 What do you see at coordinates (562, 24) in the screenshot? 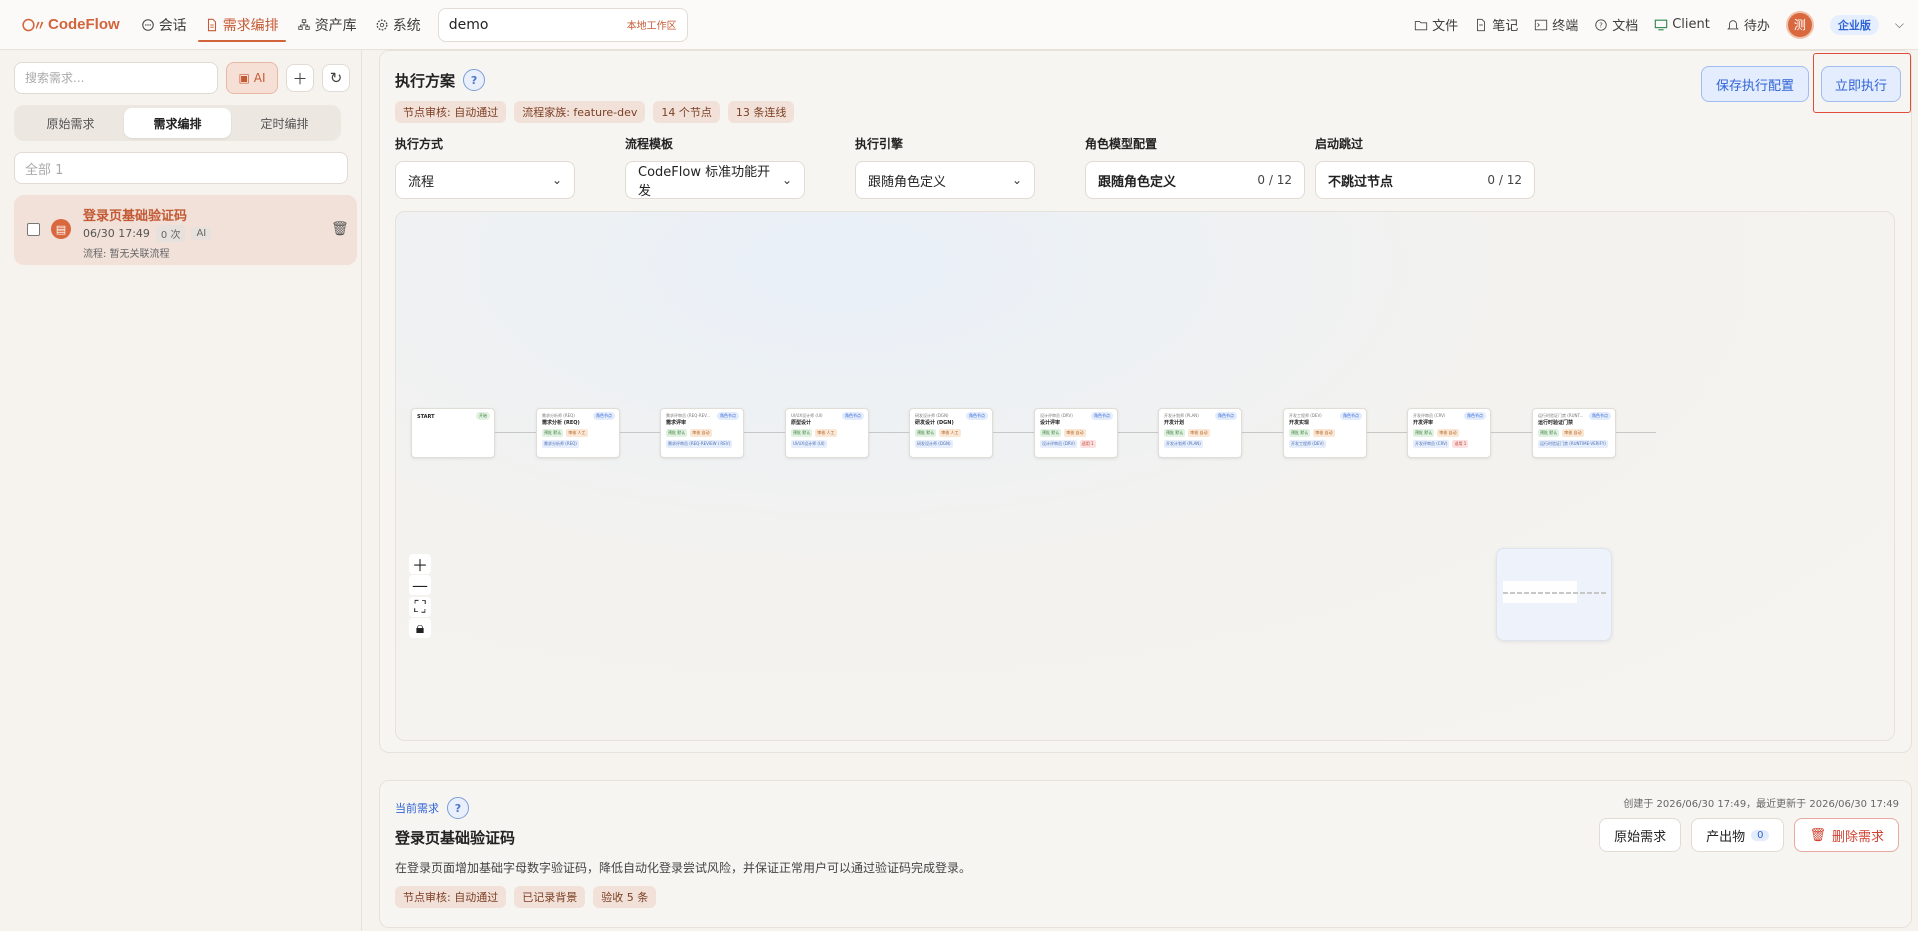
I see `workspace-selector: demo 本地工作区` at bounding box center [562, 24].